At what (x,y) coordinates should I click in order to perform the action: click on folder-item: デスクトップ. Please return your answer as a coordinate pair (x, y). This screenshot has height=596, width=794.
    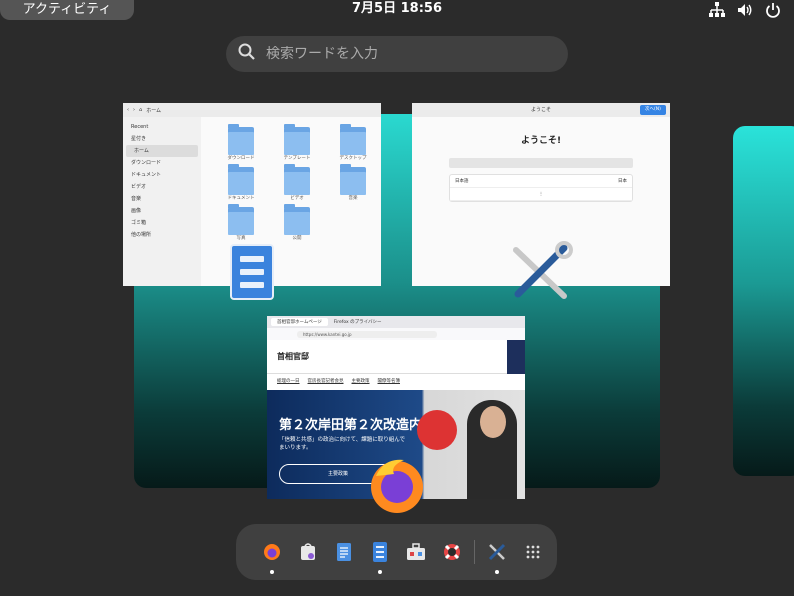
    Looking at the image, I should click on (353, 142).